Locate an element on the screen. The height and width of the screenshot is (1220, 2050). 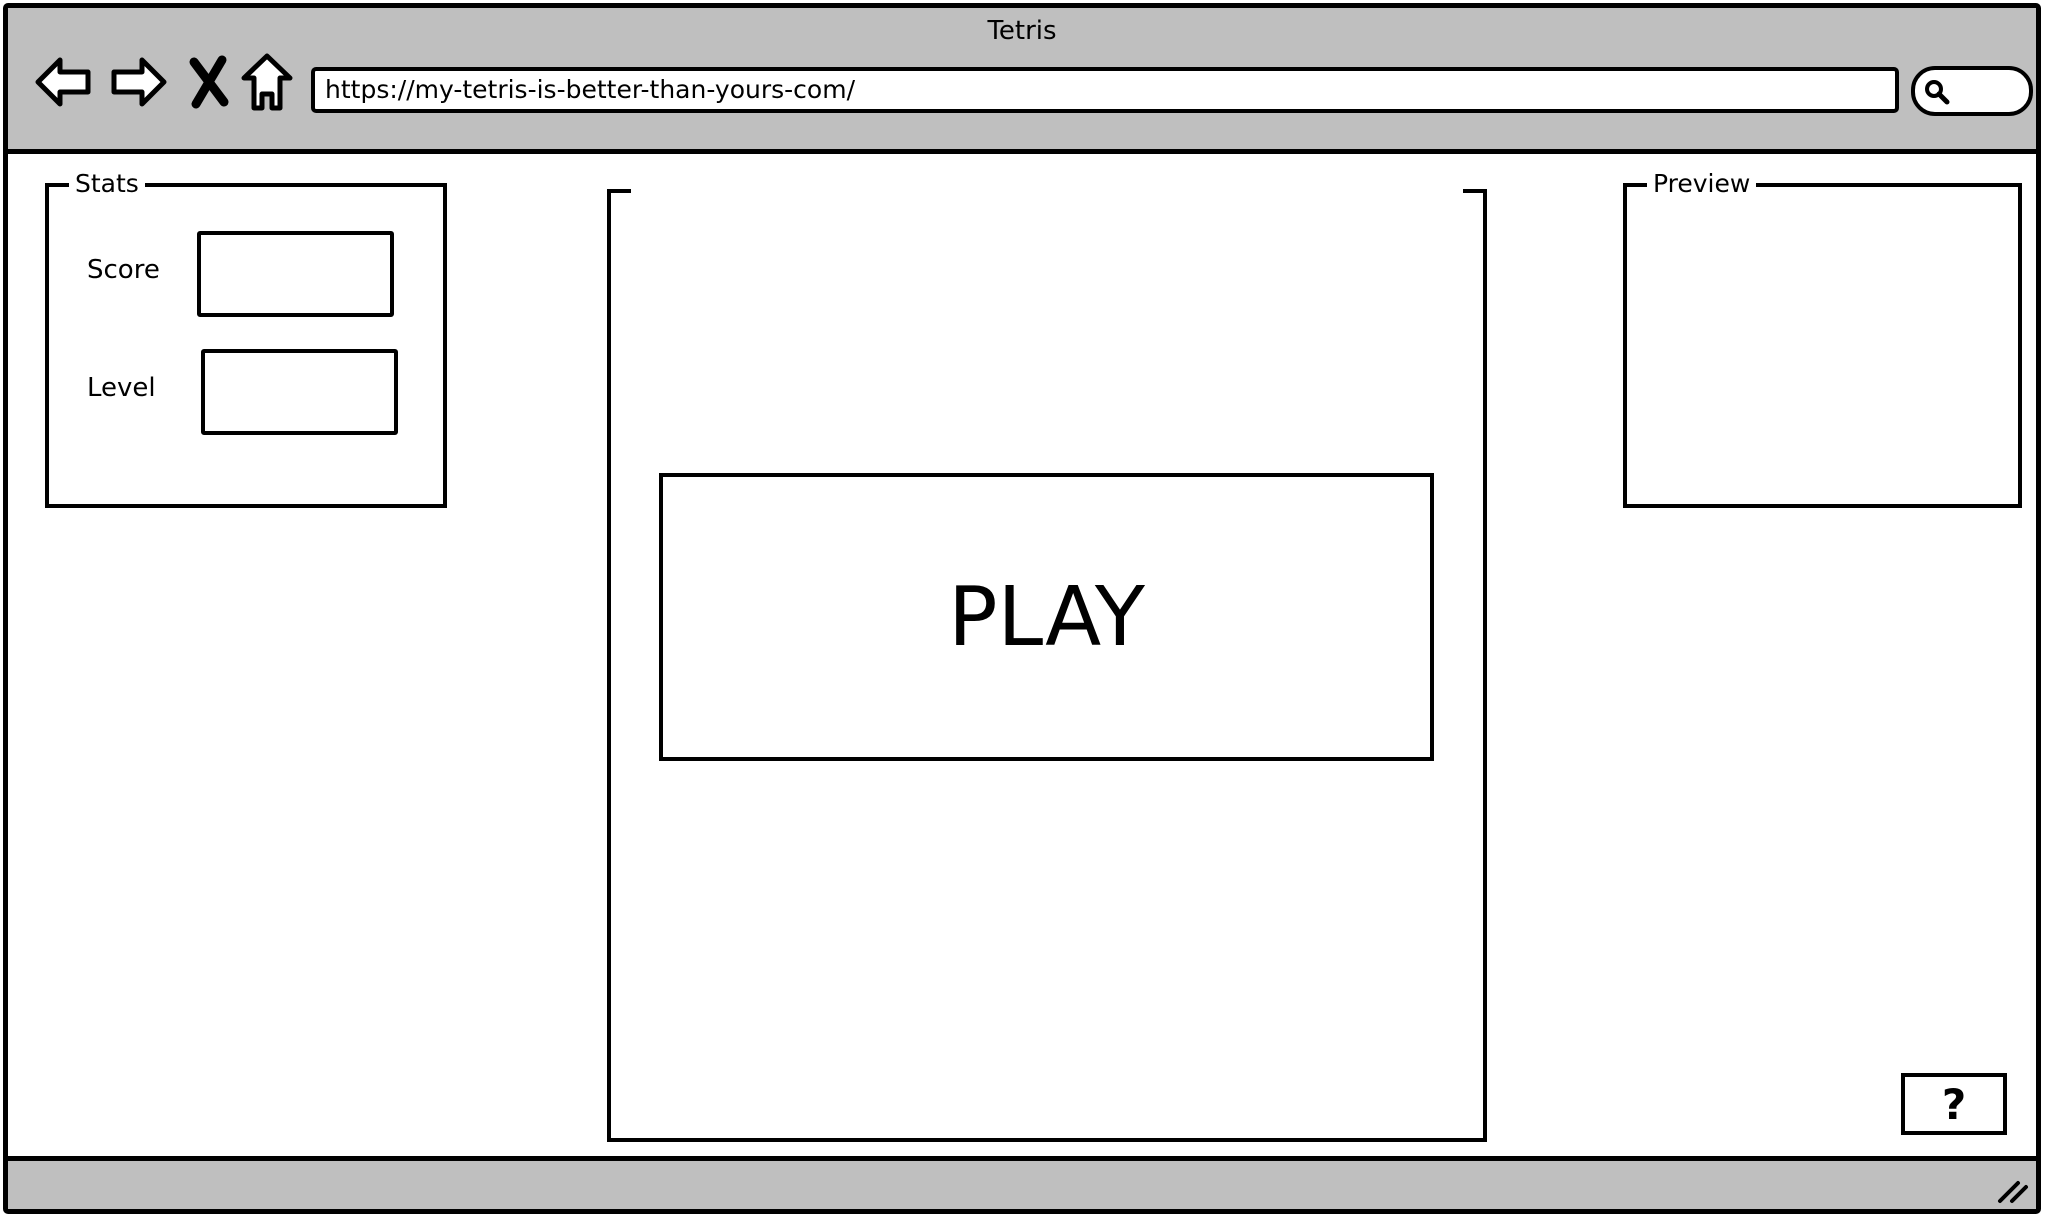
forward-button is located at coordinates (138, 82).